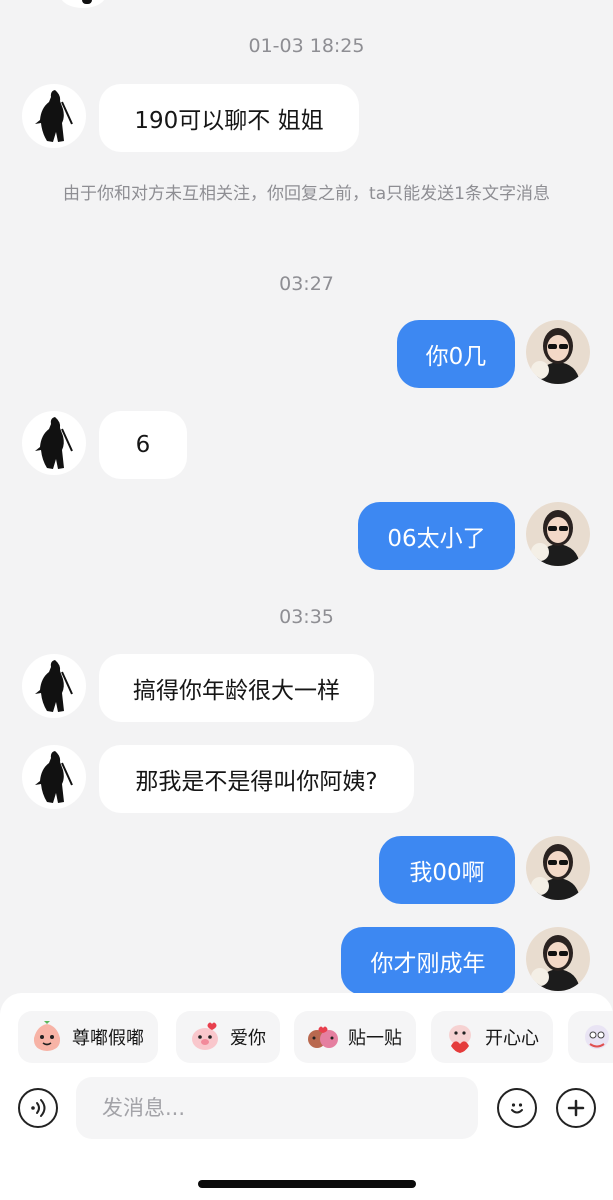  Describe the element at coordinates (83, 4) in the screenshot. I see `avatar-partial` at that location.